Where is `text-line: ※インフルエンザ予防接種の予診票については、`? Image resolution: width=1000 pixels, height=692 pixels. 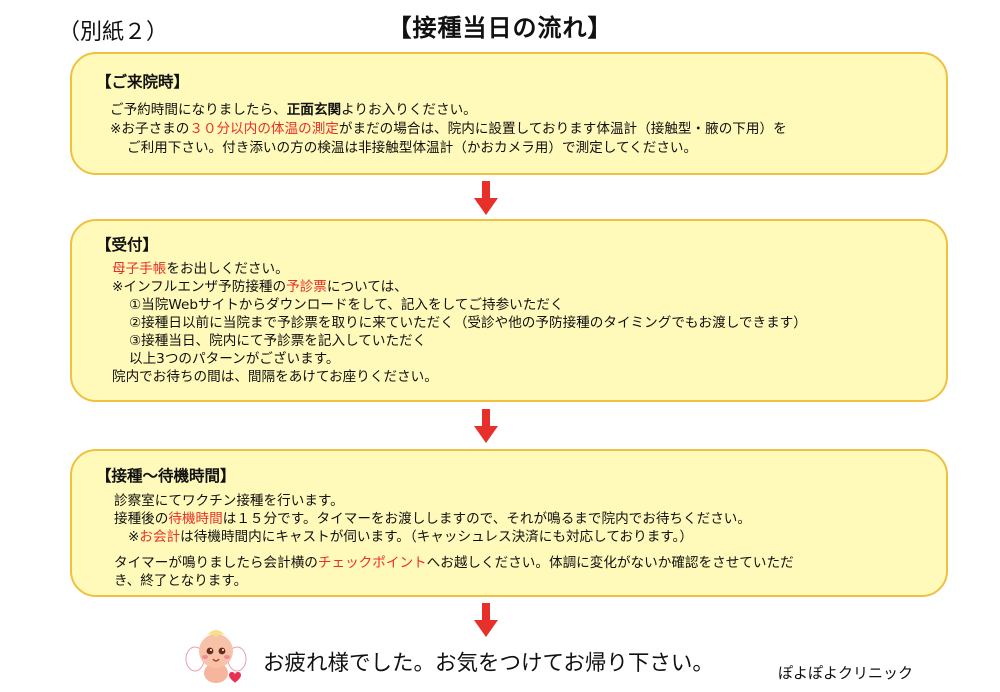 text-line: ※インフルエンザ予防接種の予診票については、 is located at coordinates (260, 287).